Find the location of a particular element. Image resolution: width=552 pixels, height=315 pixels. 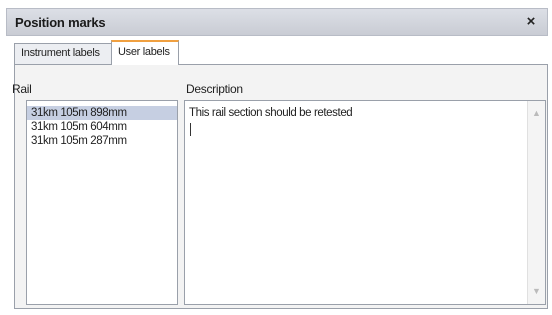

window-title: Position marks is located at coordinates (60, 22).